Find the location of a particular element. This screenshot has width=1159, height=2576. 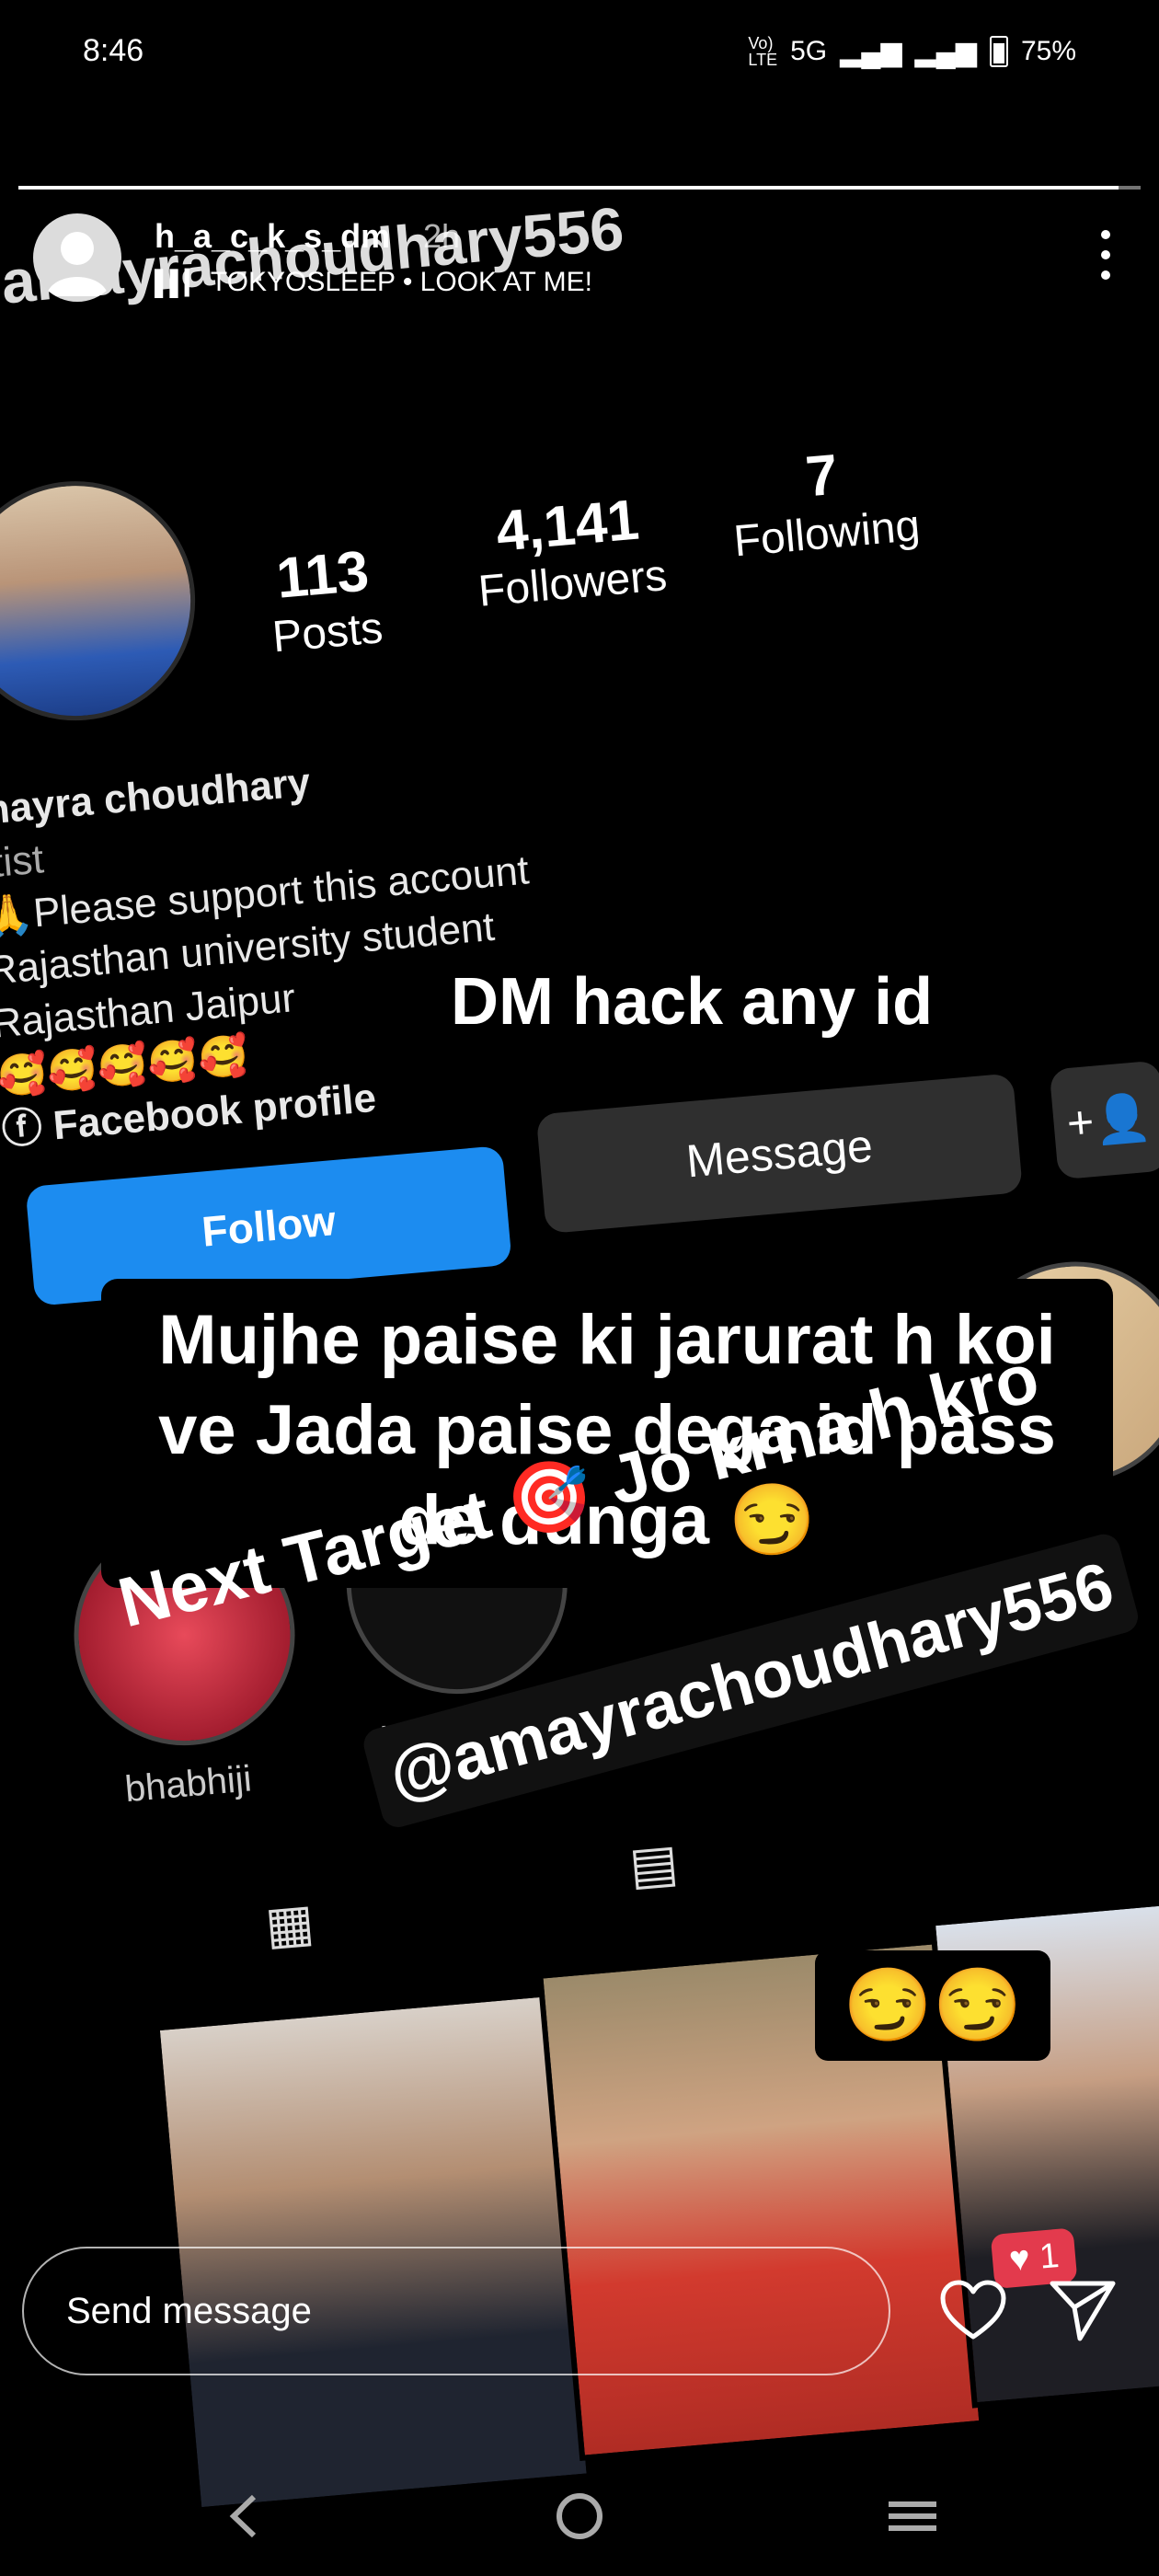

facebook-icon: ⓕ is located at coordinates (28, 1128).